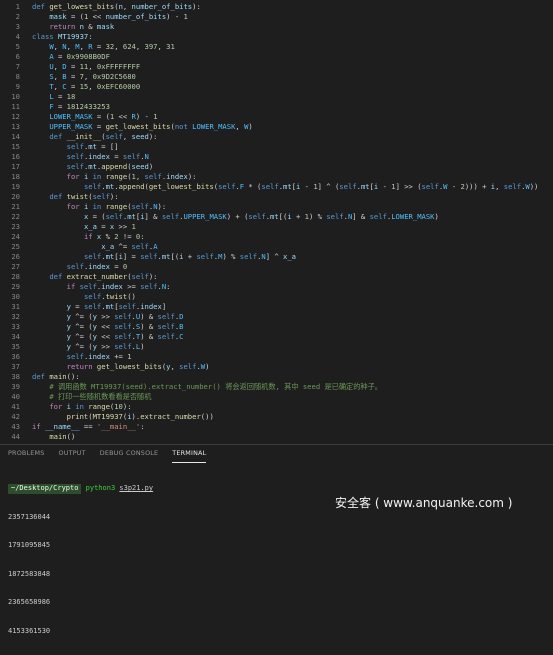  I want to click on output-line: 4153361530, so click(29, 630).